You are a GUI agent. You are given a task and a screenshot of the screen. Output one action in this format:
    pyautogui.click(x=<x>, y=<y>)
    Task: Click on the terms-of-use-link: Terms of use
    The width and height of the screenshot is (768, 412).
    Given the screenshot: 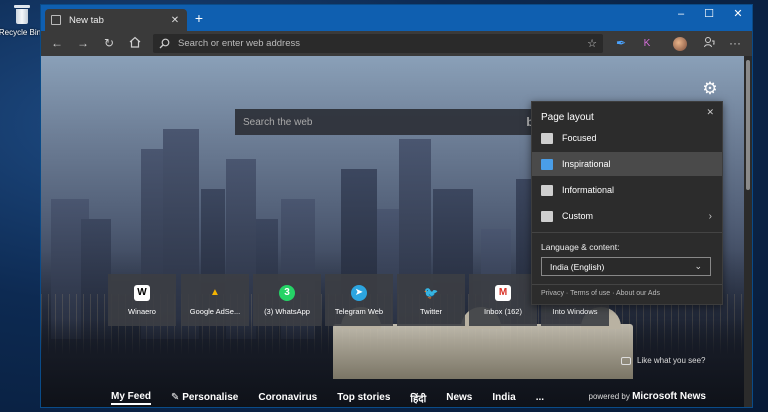 What is the action you would take?
    pyautogui.click(x=590, y=293)
    